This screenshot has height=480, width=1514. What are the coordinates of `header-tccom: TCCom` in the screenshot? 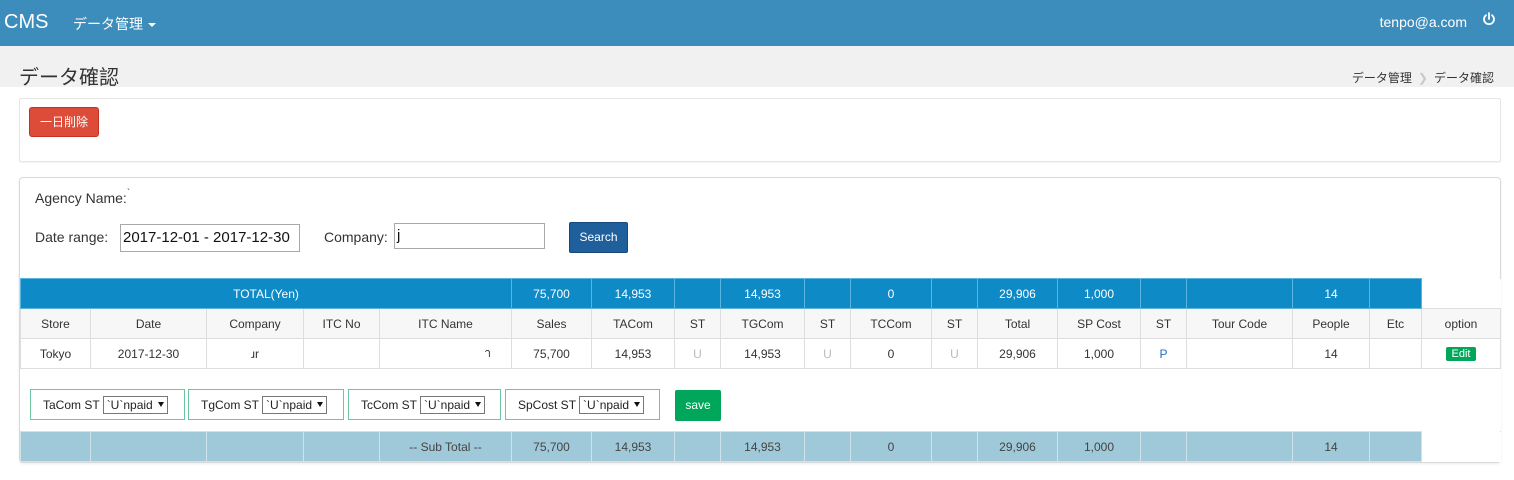 It's located at (891, 323).